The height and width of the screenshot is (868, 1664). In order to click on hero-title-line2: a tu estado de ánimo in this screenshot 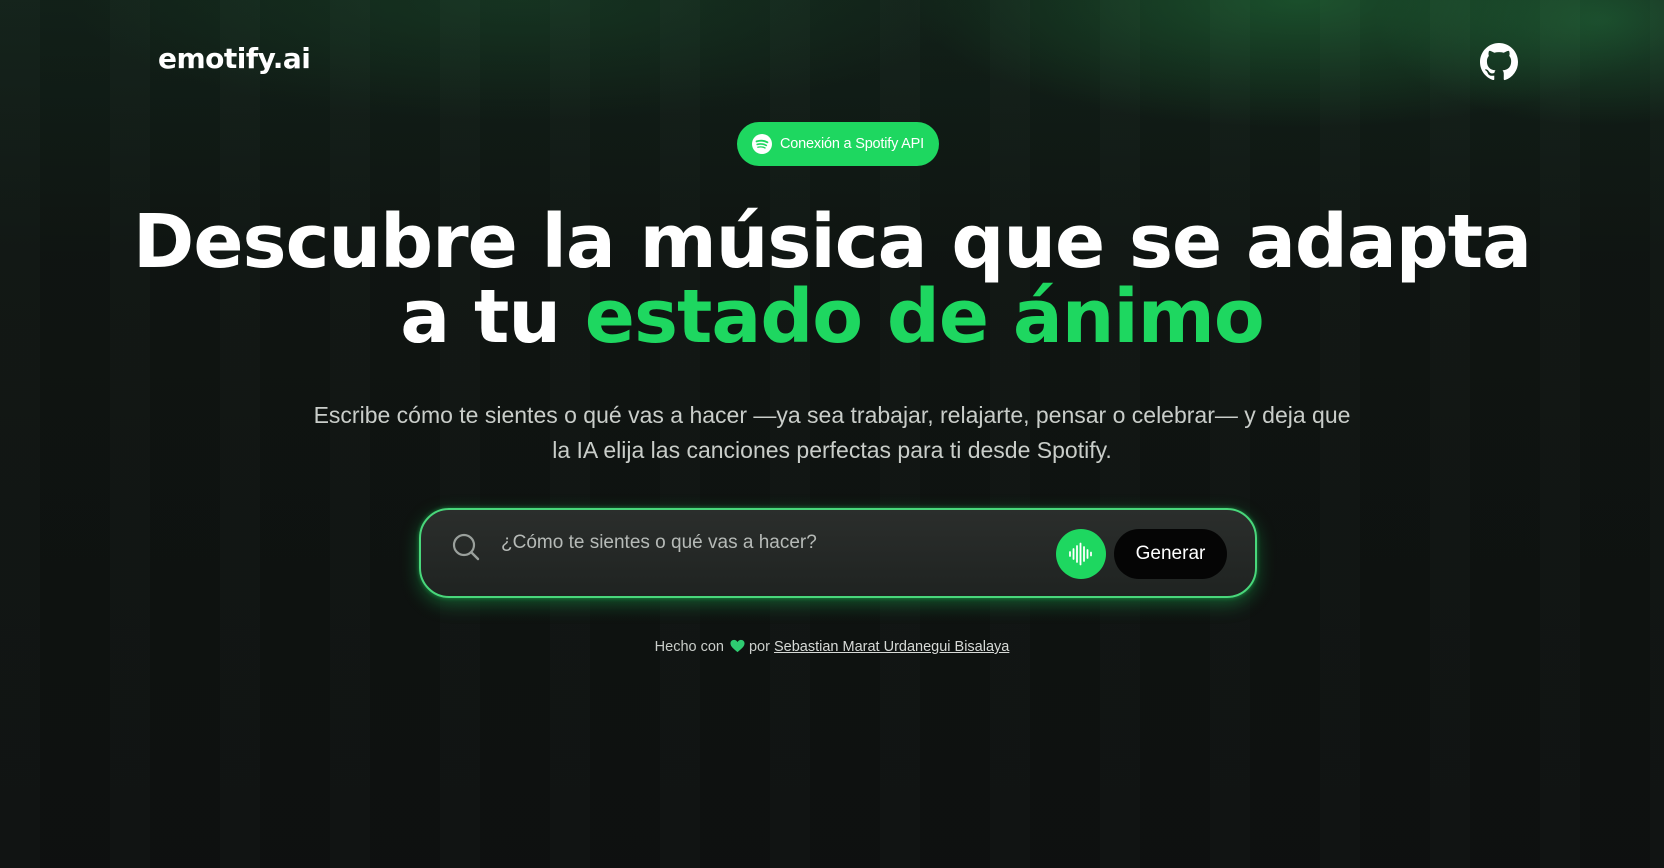, I will do `click(832, 317)`.